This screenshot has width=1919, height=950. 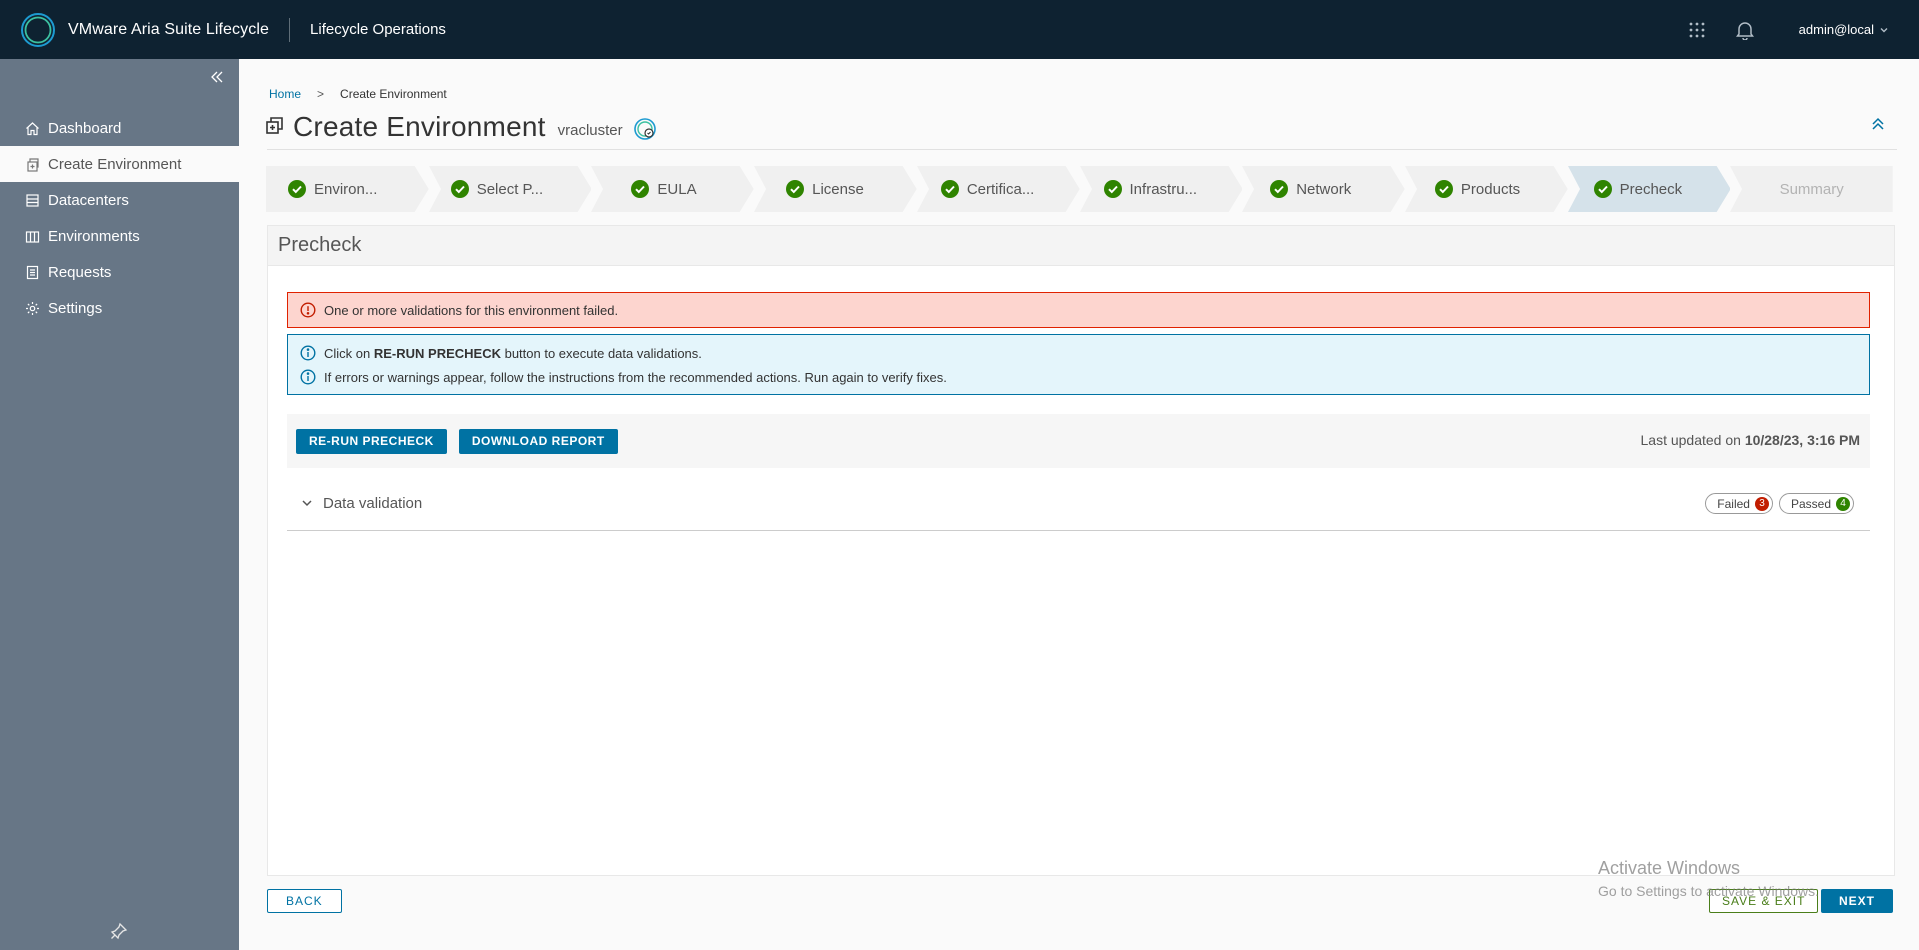 What do you see at coordinates (94, 236) in the screenshot?
I see `sidebar-item-label: Environments` at bounding box center [94, 236].